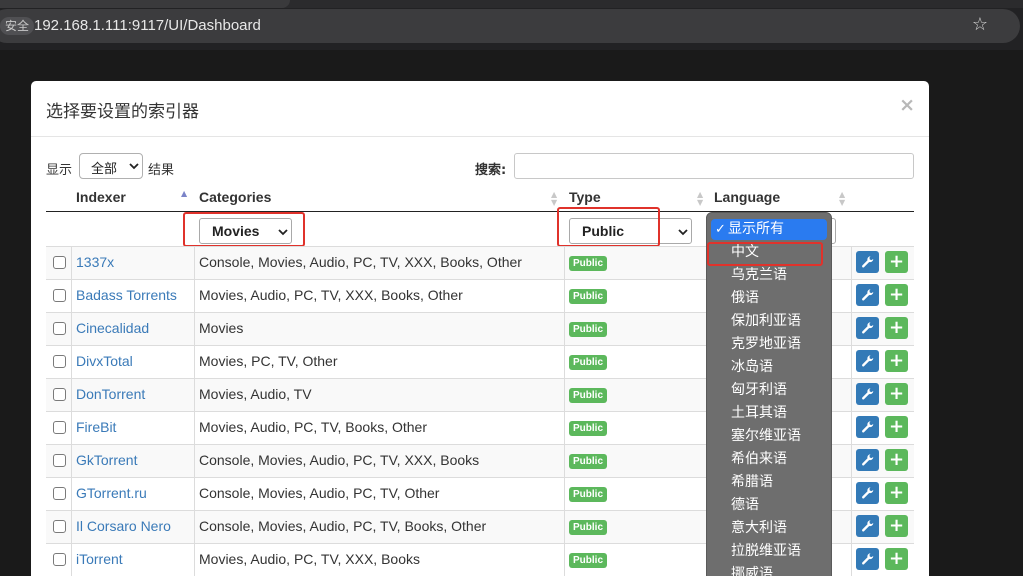  Describe the element at coordinates (759, 459) in the screenshot. I see `language-option-label: 希伯来语` at that location.